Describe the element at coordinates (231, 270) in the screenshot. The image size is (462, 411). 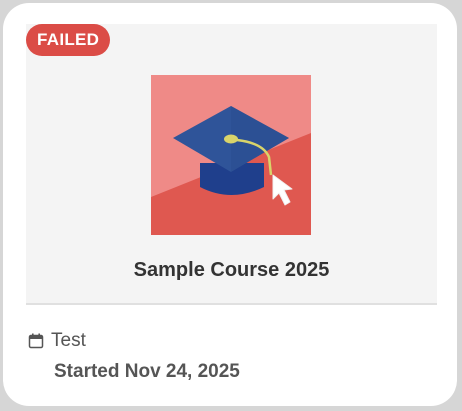
I see `course-title: Sample Course 2025` at that location.